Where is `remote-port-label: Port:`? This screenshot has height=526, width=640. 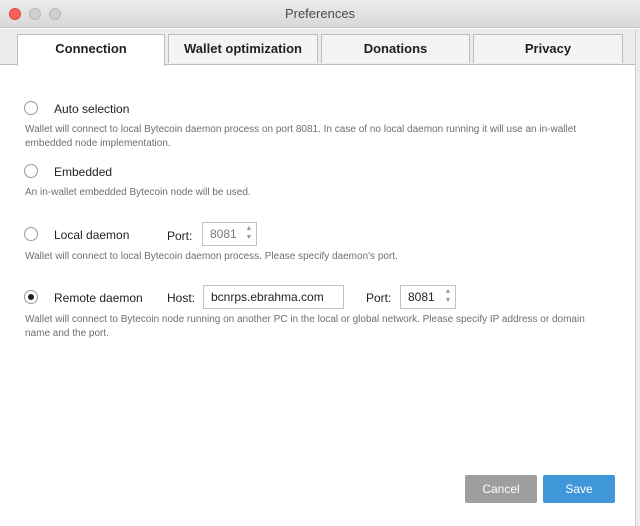
remote-port-label: Port: is located at coordinates (379, 298).